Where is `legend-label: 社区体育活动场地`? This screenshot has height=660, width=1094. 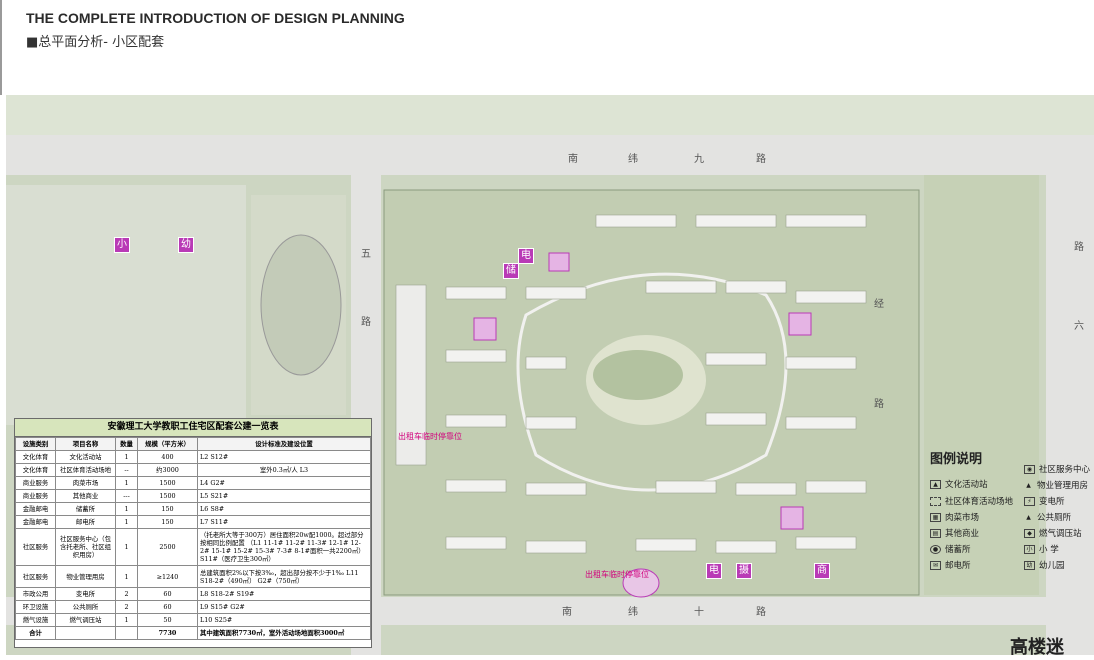
legend-label: 社区体育活动场地 is located at coordinates (979, 502).